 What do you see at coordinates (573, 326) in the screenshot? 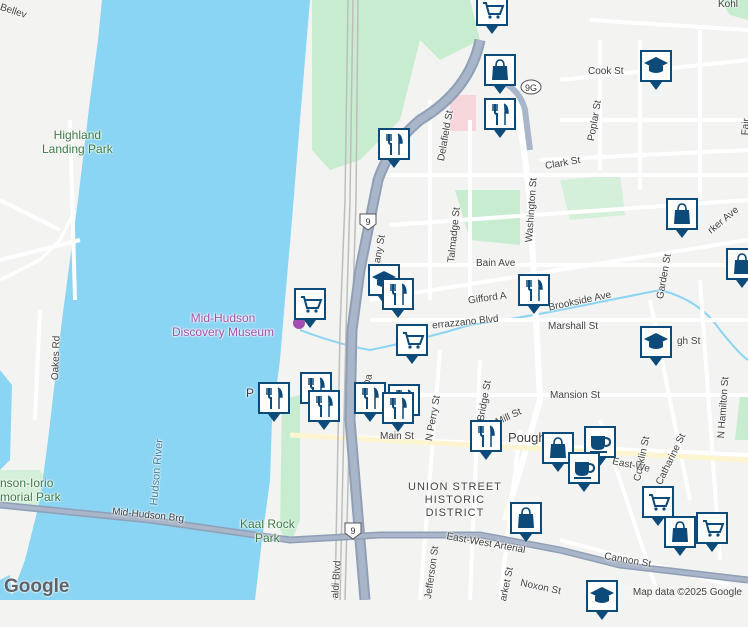
I see `label-marshall-st: Marshall St` at bounding box center [573, 326].